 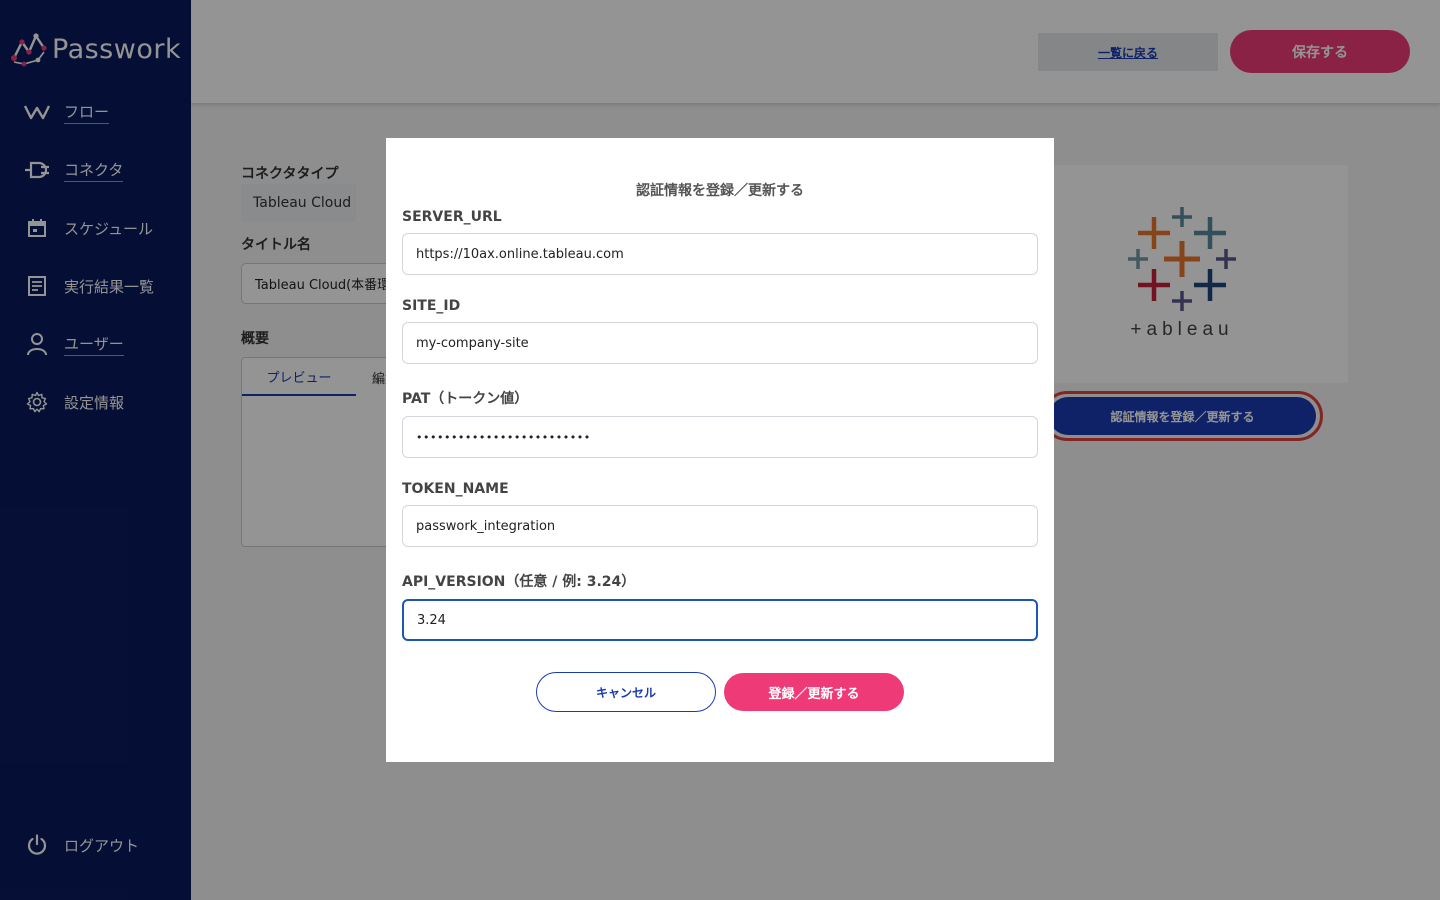 What do you see at coordinates (626, 692) in the screenshot?
I see `cancel-button: キャンセル` at bounding box center [626, 692].